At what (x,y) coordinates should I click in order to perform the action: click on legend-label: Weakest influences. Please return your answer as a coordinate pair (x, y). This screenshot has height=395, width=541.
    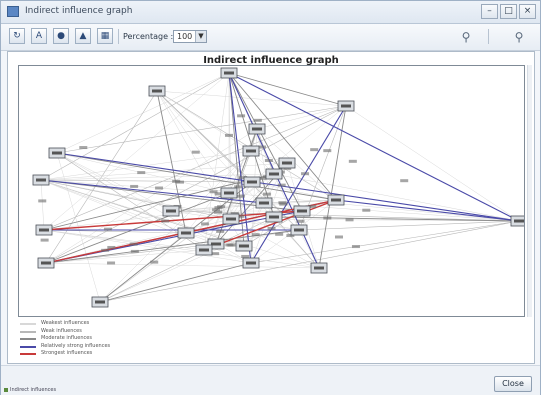
    Looking at the image, I should click on (65, 323).